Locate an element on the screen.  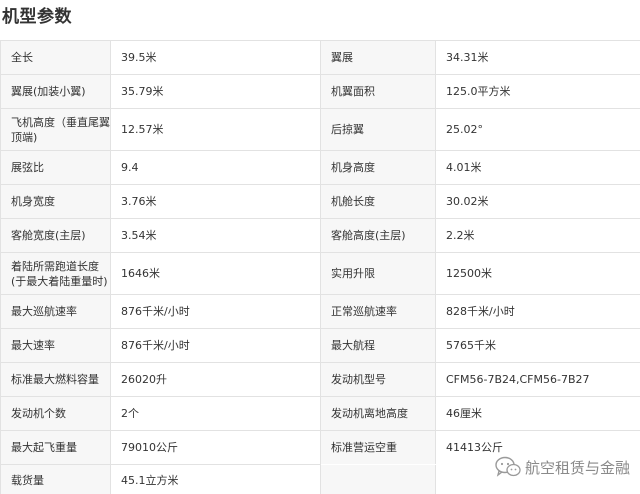
param-value: 46厘米 is located at coordinates (537, 413).